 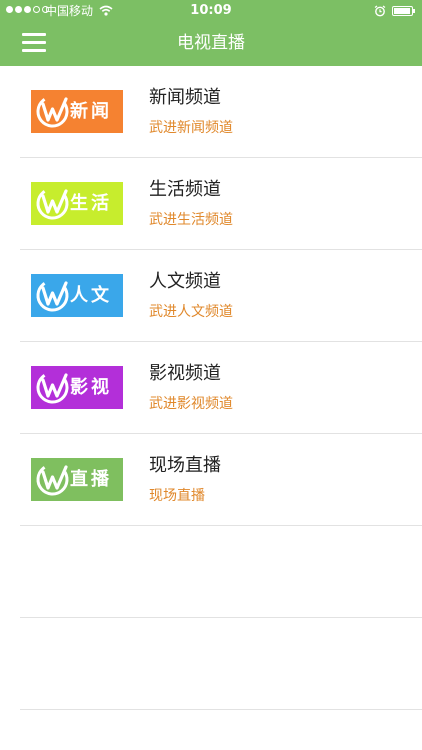 What do you see at coordinates (221, 296) in the screenshot?
I see `channel-row-culture: 人文 人文频道 武进人文频道` at bounding box center [221, 296].